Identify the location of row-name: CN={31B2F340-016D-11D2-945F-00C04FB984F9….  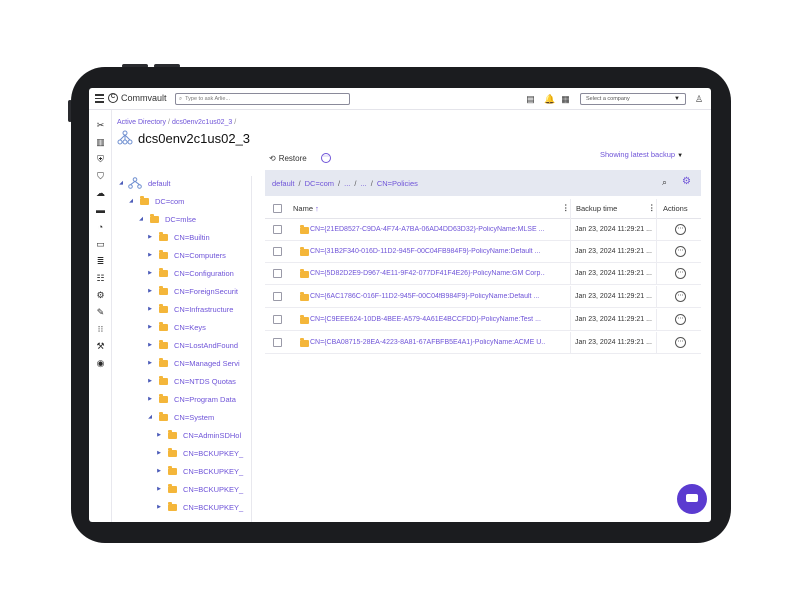
(427, 251).